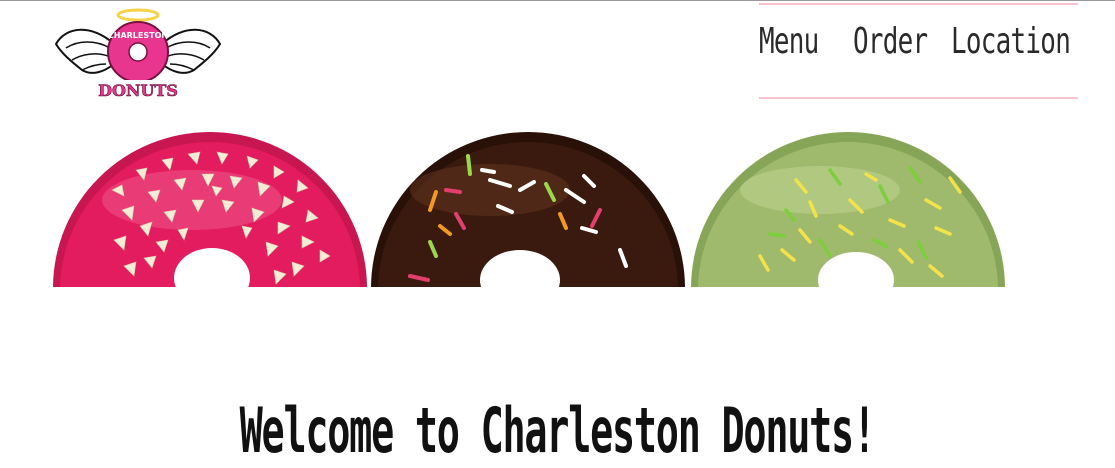 This screenshot has height=468, width=1115. I want to click on pink-donut-image, so click(210, 208).